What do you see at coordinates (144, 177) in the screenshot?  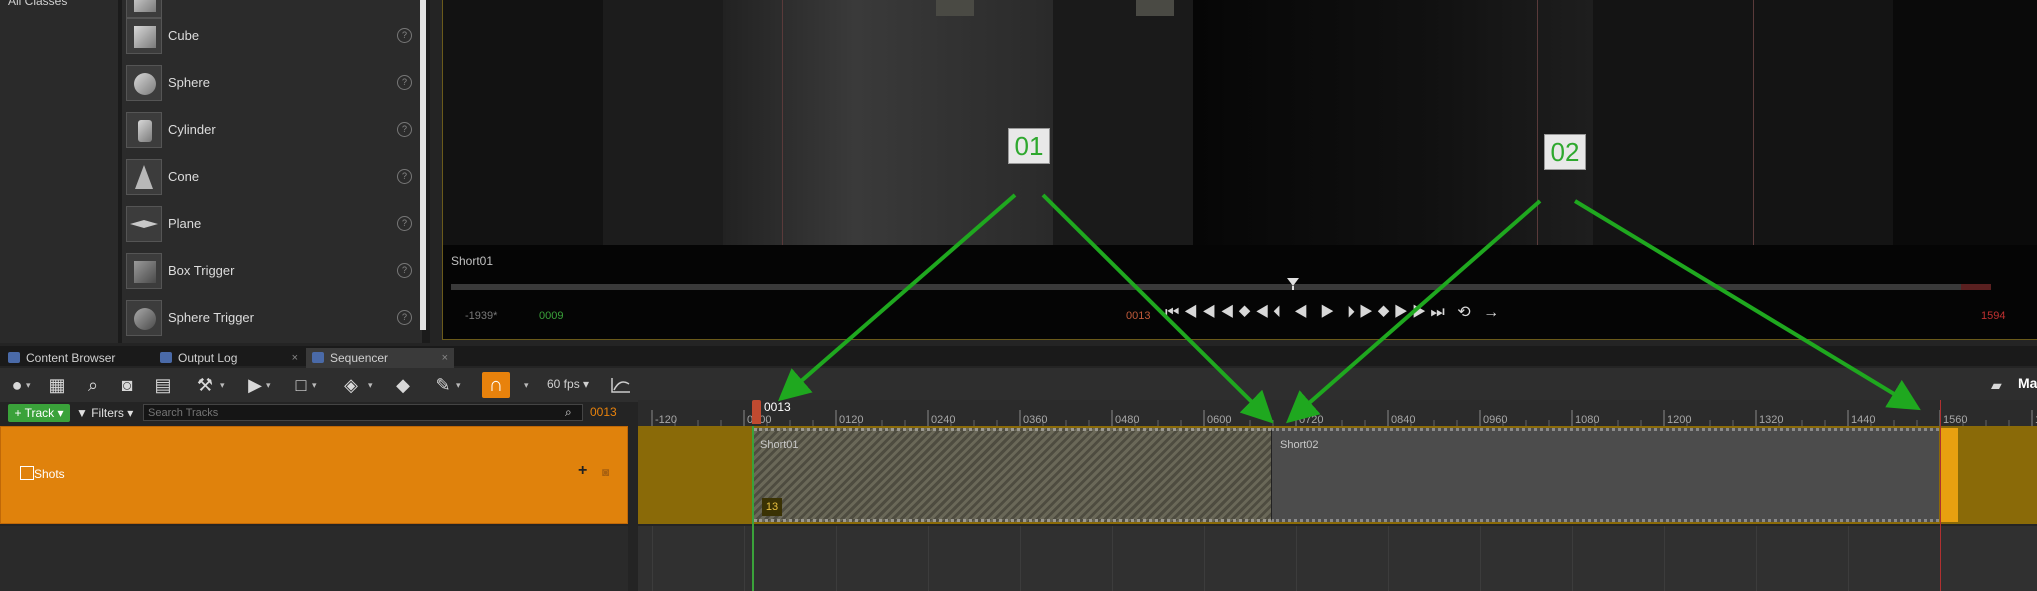 I see `cone-icon` at bounding box center [144, 177].